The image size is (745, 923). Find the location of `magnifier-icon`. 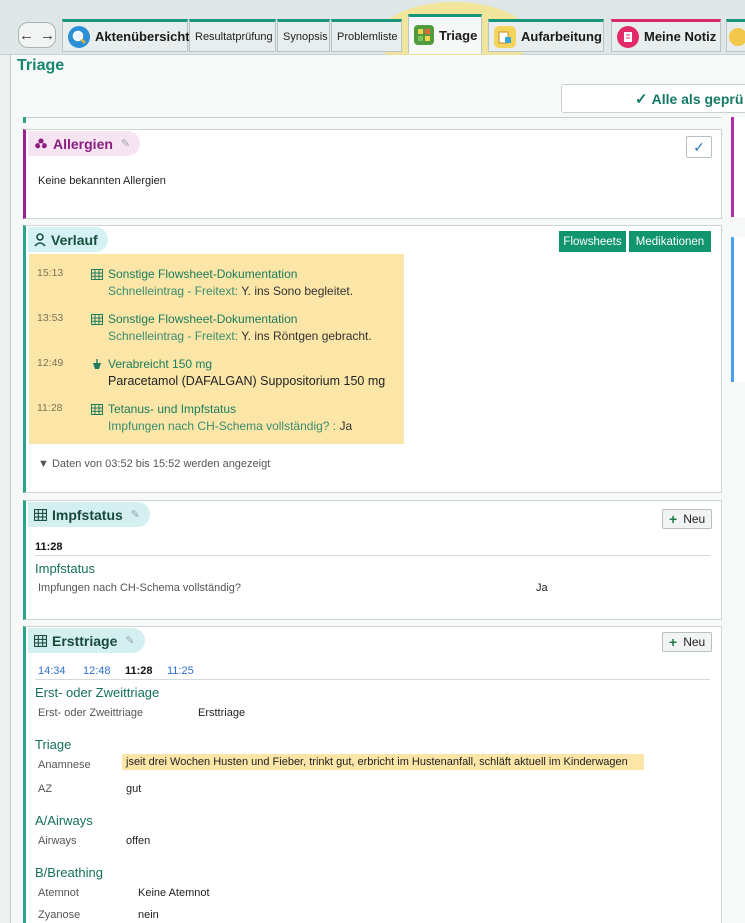

magnifier-icon is located at coordinates (79, 36).